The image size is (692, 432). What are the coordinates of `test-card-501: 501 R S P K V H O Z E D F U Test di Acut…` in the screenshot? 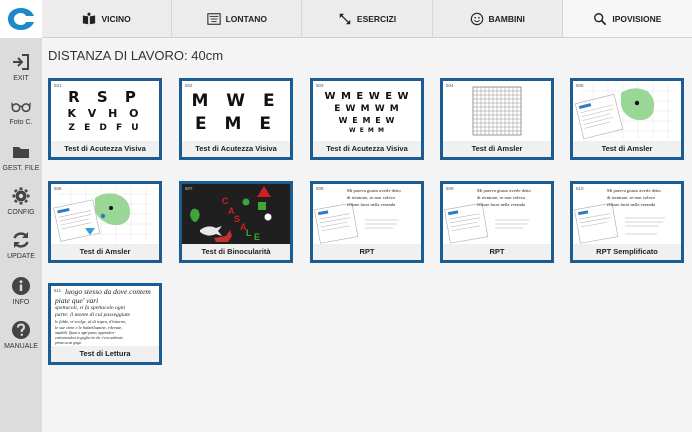 It's located at (105, 119).